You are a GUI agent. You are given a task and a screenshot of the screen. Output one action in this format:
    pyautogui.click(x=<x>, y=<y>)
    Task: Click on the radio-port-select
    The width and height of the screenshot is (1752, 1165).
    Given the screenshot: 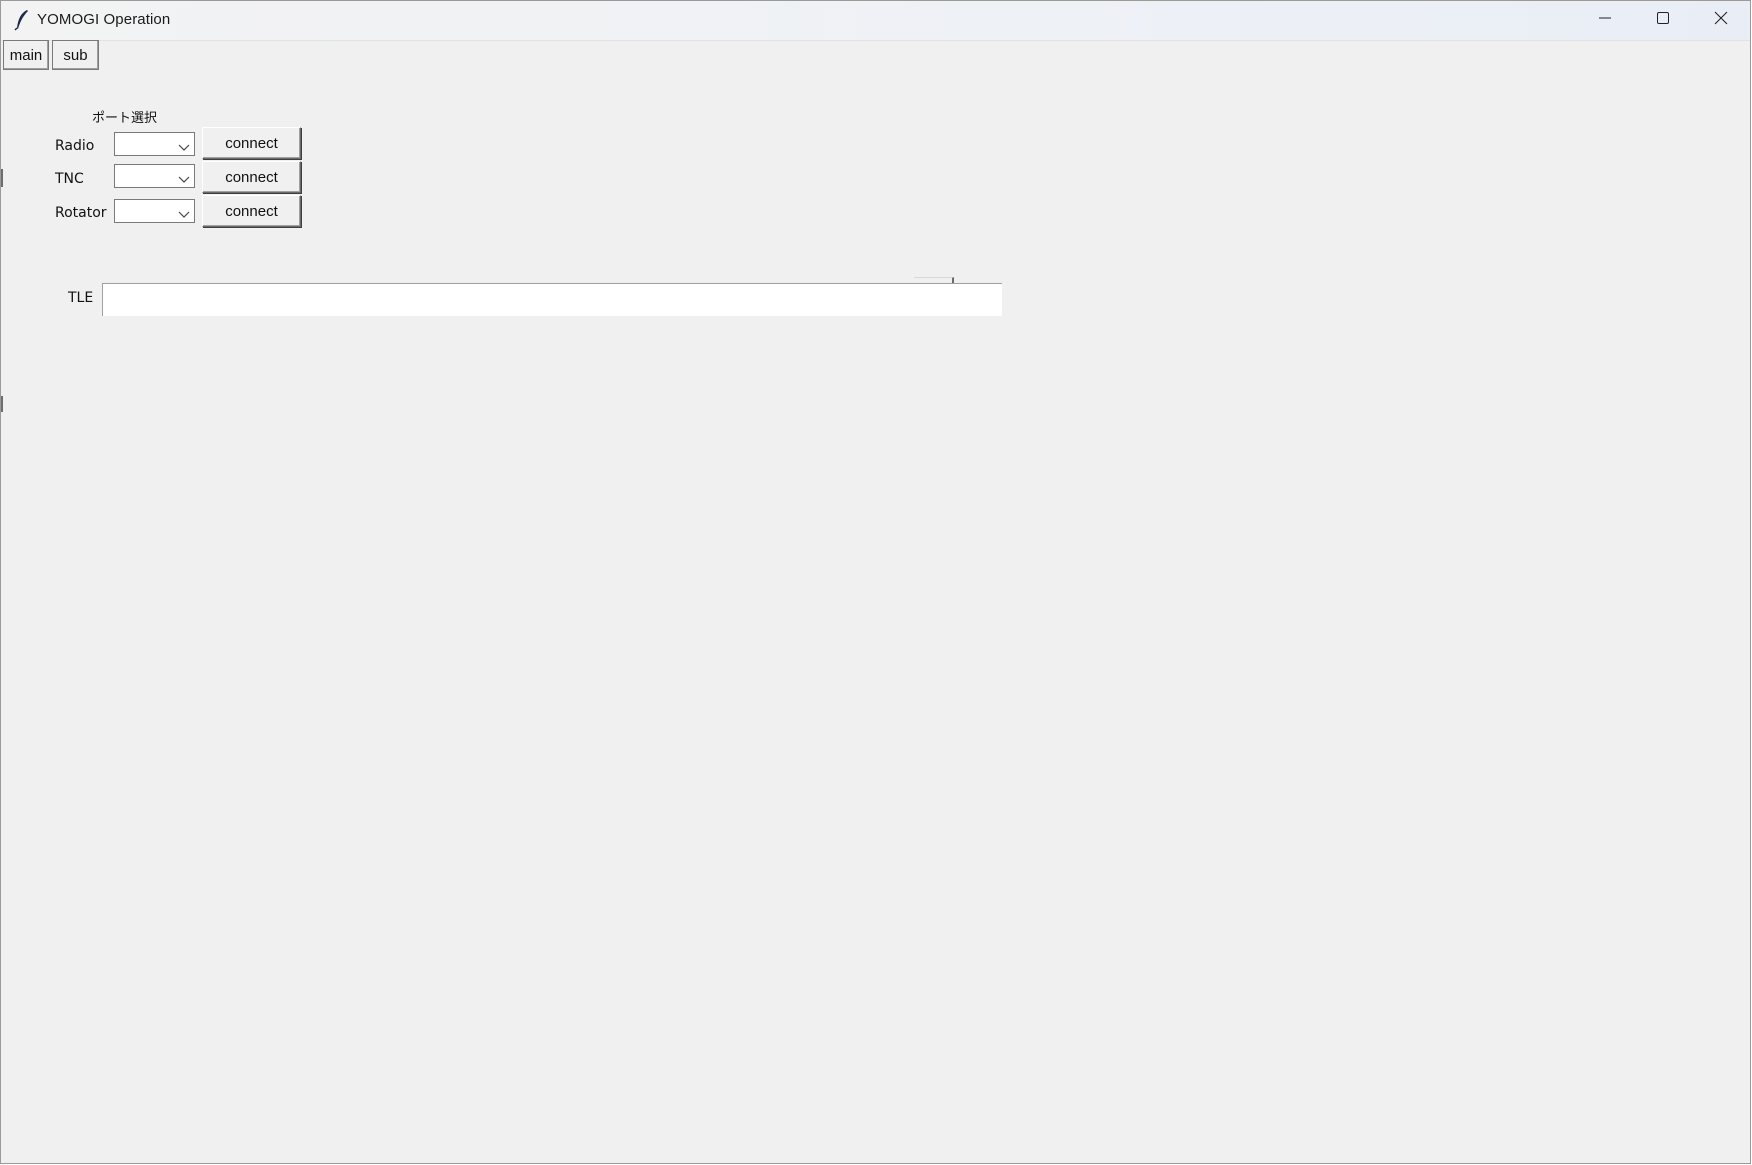 What is the action you would take?
    pyautogui.click(x=154, y=144)
    